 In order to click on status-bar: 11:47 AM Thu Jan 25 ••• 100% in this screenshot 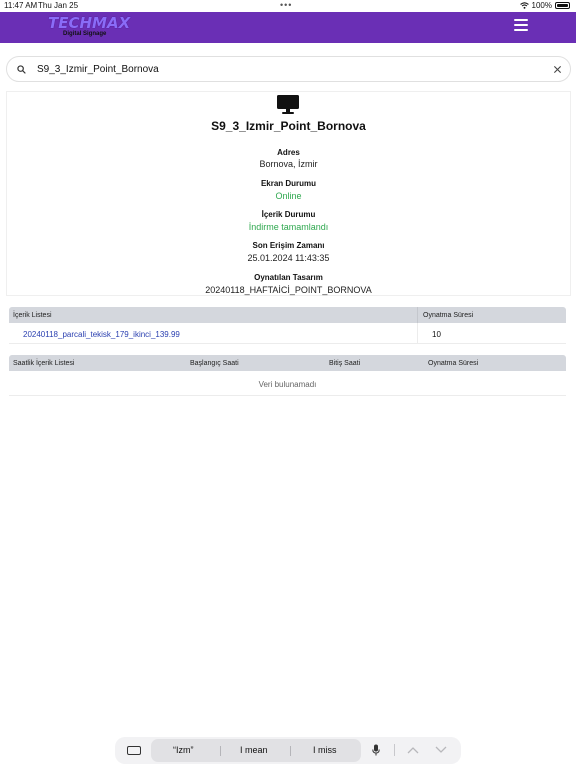, I will do `click(288, 6)`.